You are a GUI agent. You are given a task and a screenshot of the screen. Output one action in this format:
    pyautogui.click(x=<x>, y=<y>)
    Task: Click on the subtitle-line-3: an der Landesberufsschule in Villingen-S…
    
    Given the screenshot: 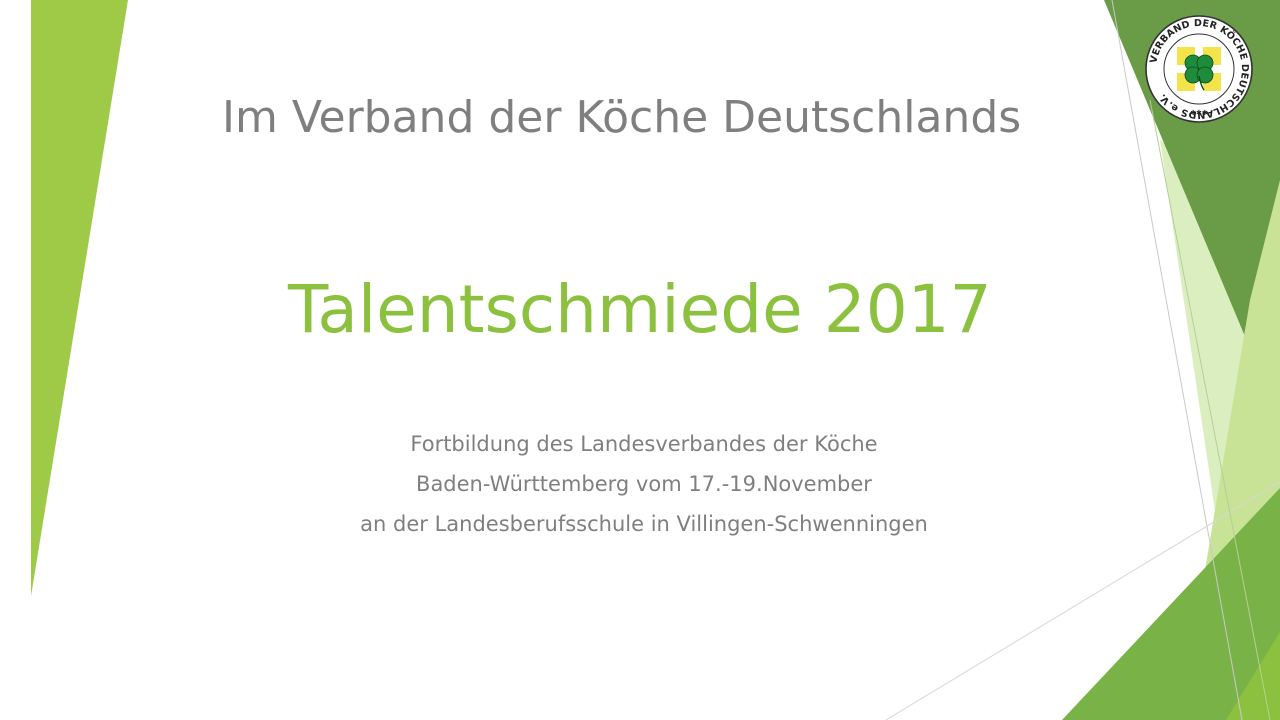 What is the action you would take?
    pyautogui.click(x=644, y=524)
    